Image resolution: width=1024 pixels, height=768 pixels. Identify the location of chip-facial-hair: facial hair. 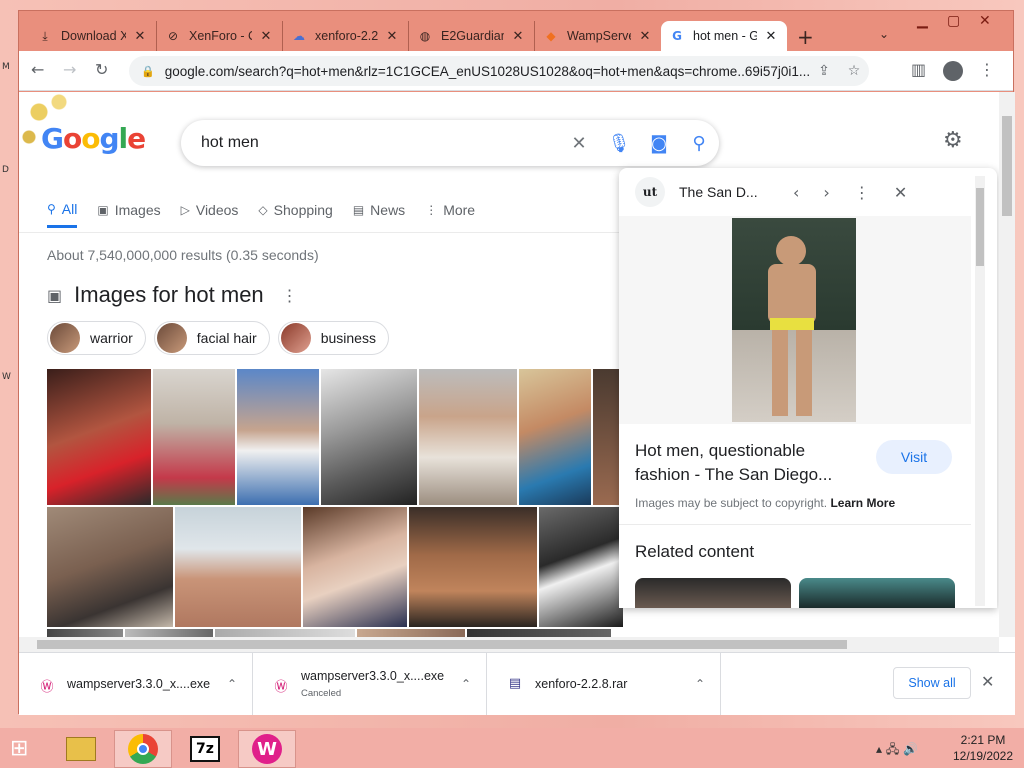
(211, 338).